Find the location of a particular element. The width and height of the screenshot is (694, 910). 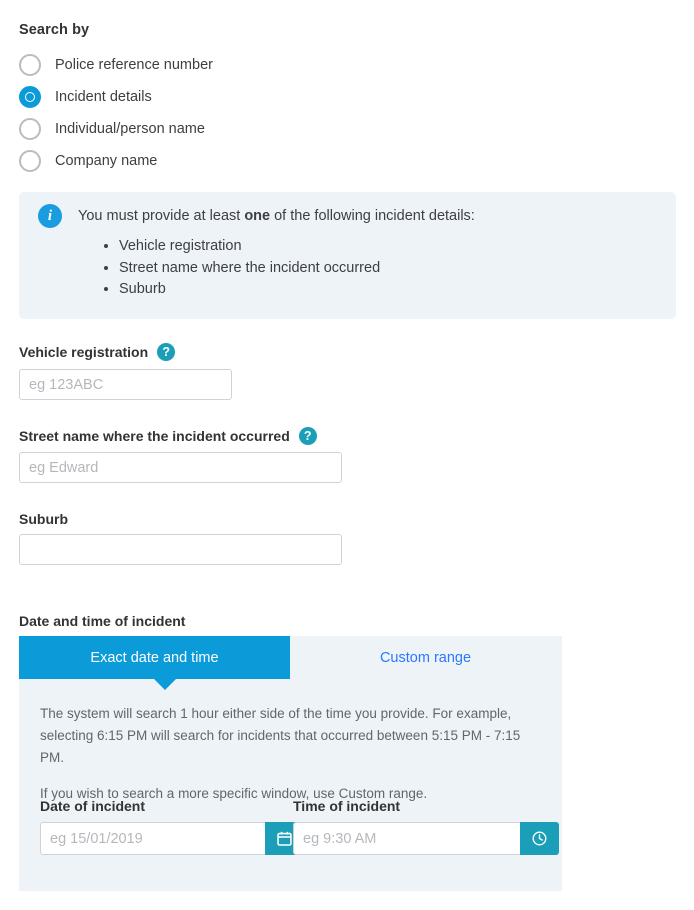

date-of-incident-group is located at coordinates (172, 838).